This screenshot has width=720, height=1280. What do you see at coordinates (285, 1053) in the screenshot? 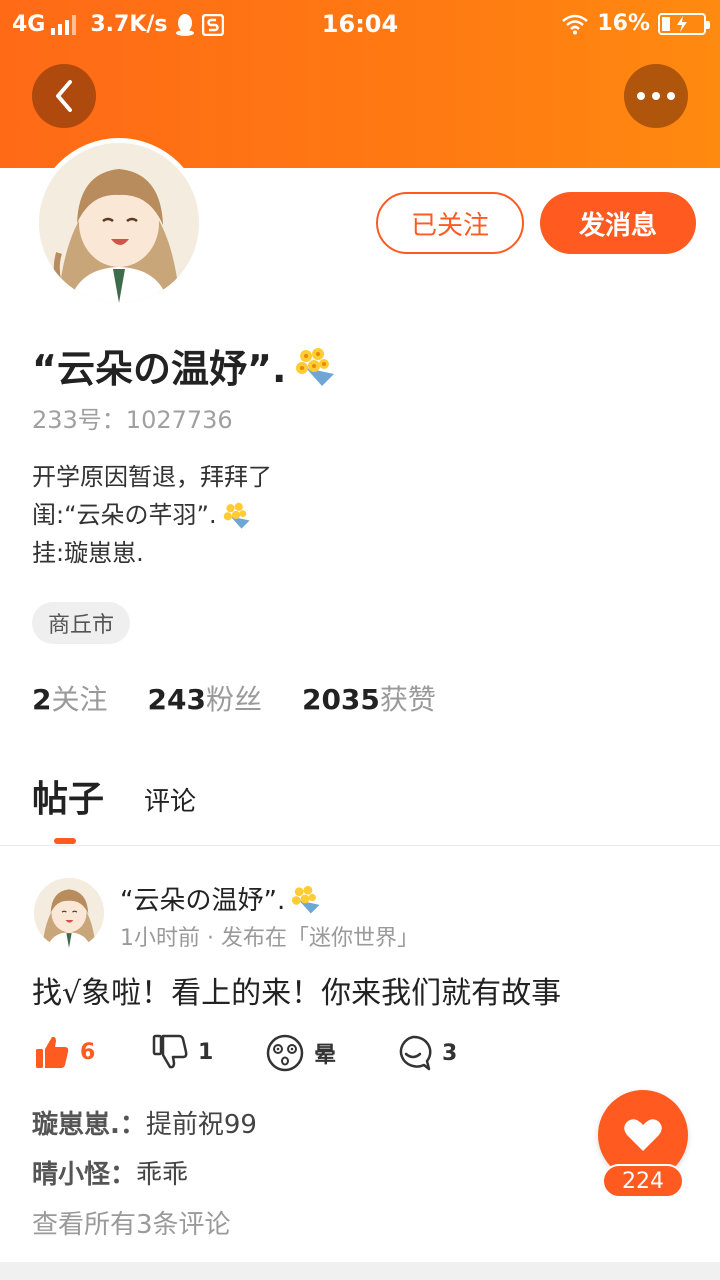
I see `dizzy-face-icon` at bounding box center [285, 1053].